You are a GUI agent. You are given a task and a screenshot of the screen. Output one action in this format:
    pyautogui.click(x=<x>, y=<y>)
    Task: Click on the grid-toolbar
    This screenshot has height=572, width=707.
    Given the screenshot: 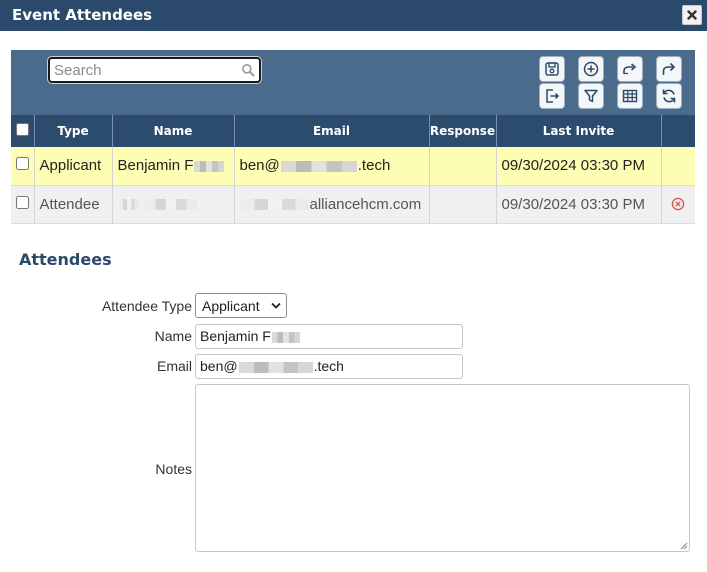 What is the action you would take?
    pyautogui.click(x=353, y=82)
    